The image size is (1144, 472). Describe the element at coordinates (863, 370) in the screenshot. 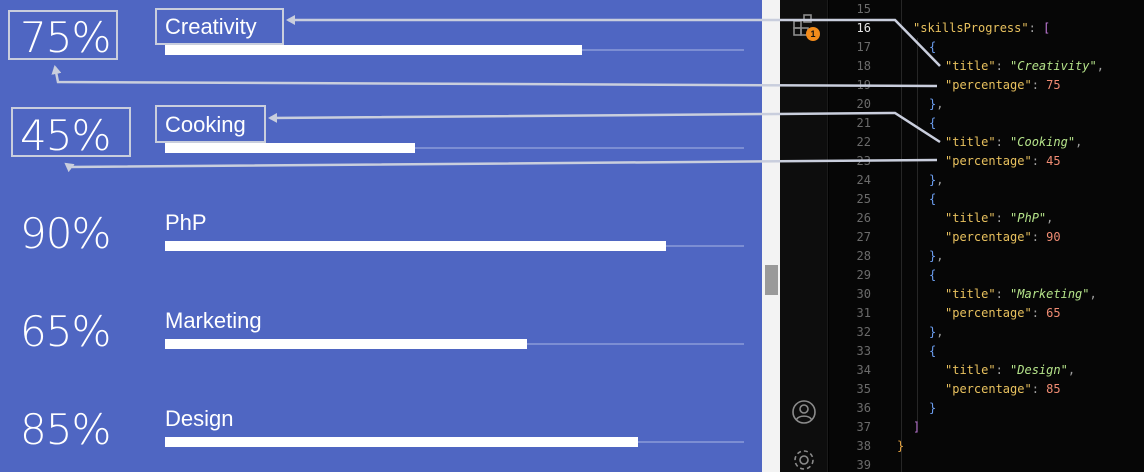

I see `line-number: 34` at that location.